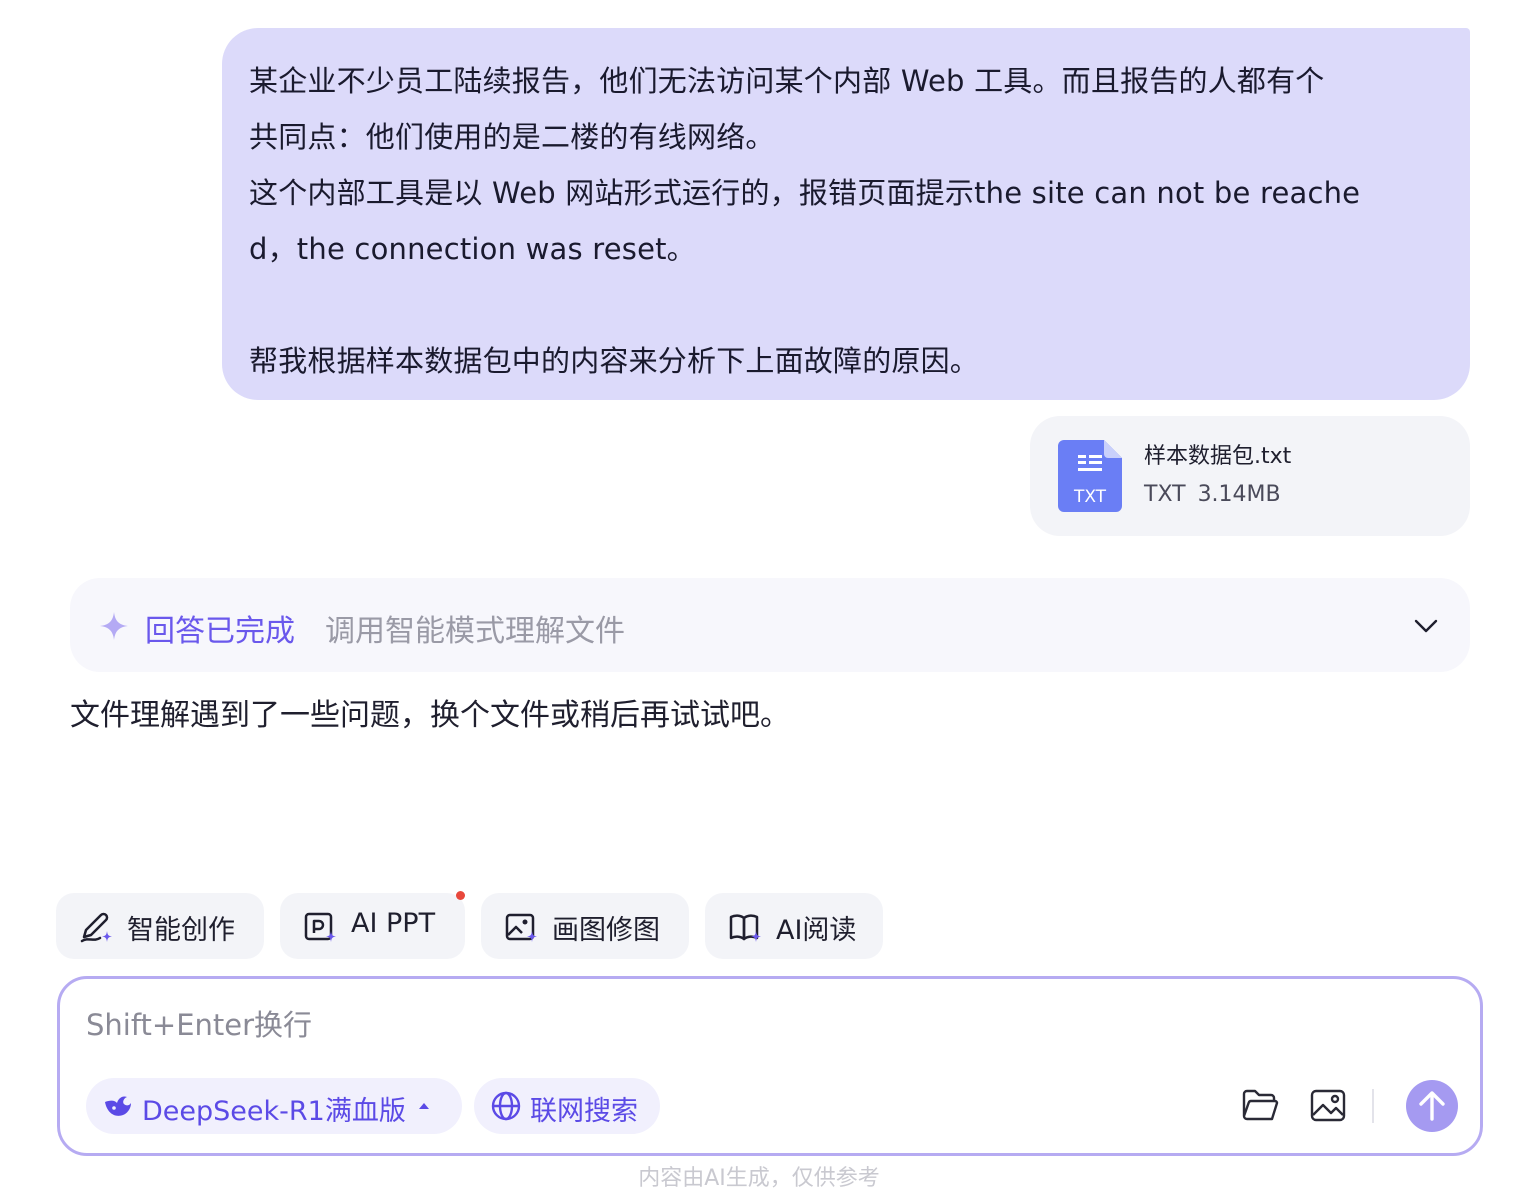 This screenshot has height=1192, width=1518. What do you see at coordinates (181, 930) in the screenshot?
I see `tool-label: 智能创作` at bounding box center [181, 930].